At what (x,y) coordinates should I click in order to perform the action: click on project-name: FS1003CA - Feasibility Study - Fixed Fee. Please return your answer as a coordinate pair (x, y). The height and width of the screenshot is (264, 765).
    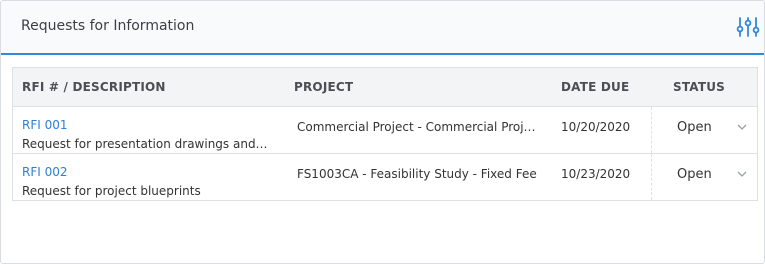
    Looking at the image, I should click on (417, 174).